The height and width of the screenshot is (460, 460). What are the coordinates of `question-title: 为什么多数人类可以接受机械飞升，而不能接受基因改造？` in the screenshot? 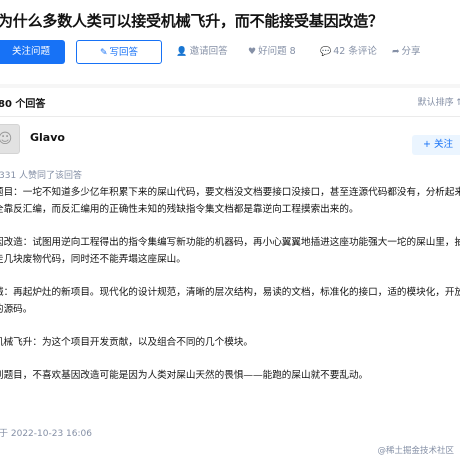 It's located at (191, 21).